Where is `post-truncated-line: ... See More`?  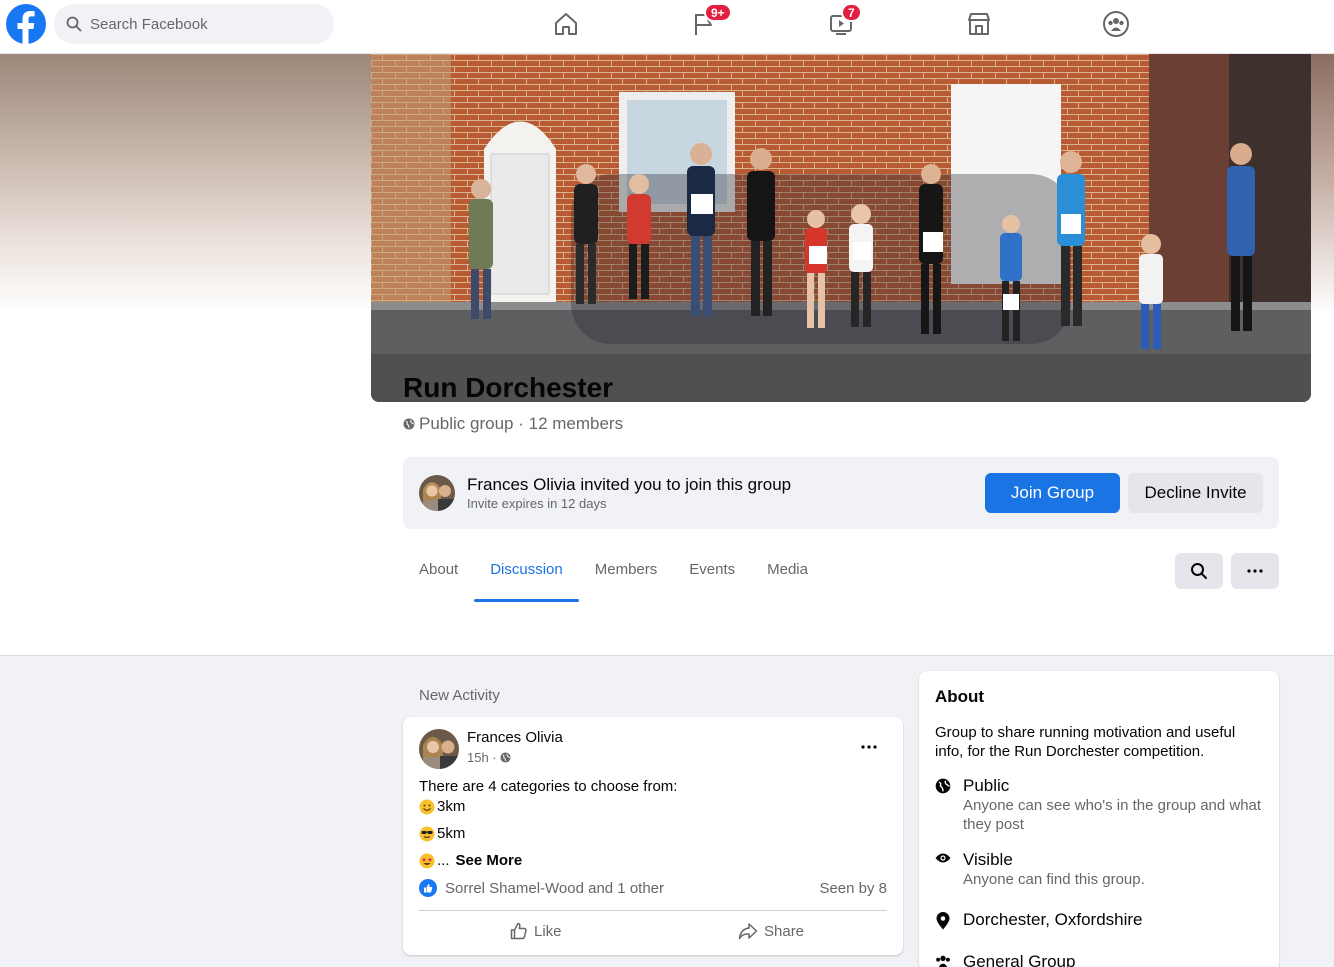
post-truncated-line: ... See More is located at coordinates (649, 861).